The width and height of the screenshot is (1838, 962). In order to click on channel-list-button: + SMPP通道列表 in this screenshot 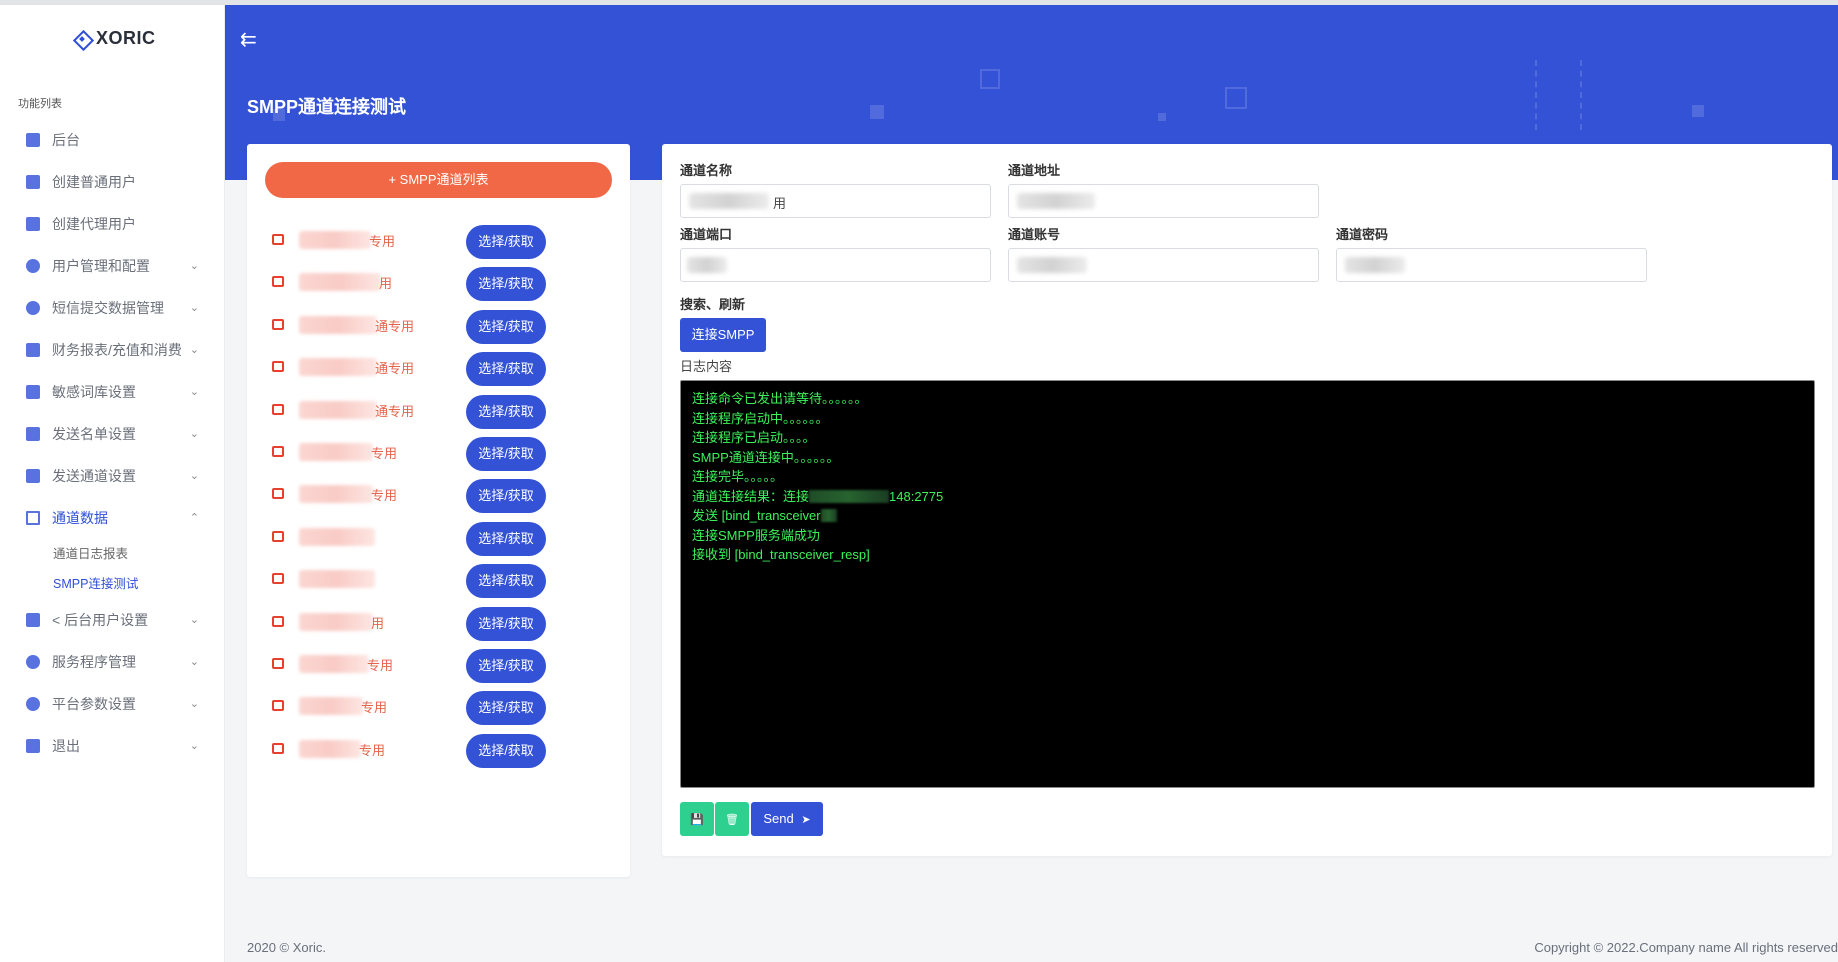, I will do `click(438, 180)`.